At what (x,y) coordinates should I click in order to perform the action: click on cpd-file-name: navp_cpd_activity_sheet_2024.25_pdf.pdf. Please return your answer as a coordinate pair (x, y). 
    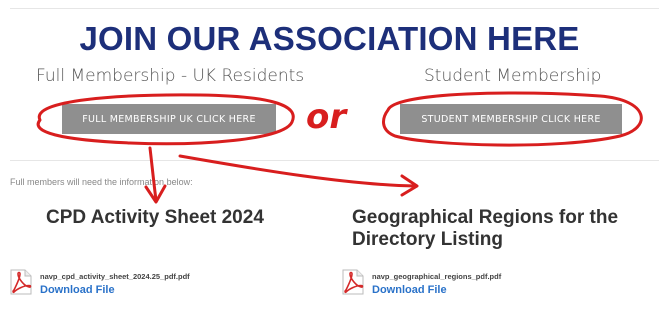
    Looking at the image, I should click on (115, 276).